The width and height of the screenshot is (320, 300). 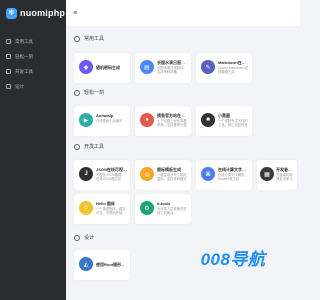 I want to click on tool-icon: ☺, so click(x=86, y=208).